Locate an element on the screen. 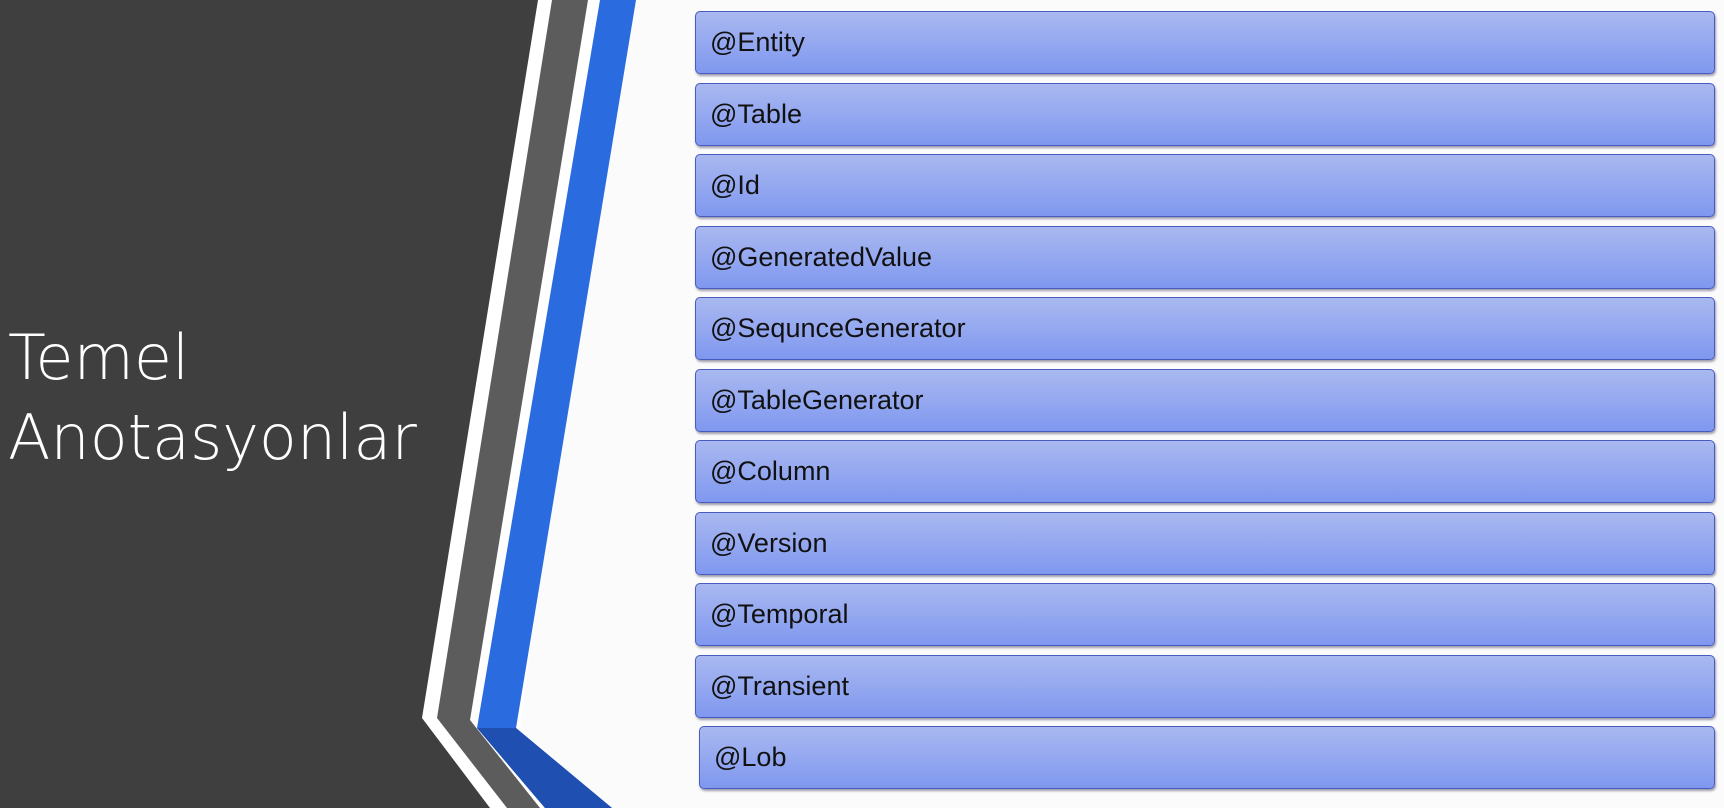 The image size is (1724, 808). annotation-item-label: @Column is located at coordinates (770, 471).